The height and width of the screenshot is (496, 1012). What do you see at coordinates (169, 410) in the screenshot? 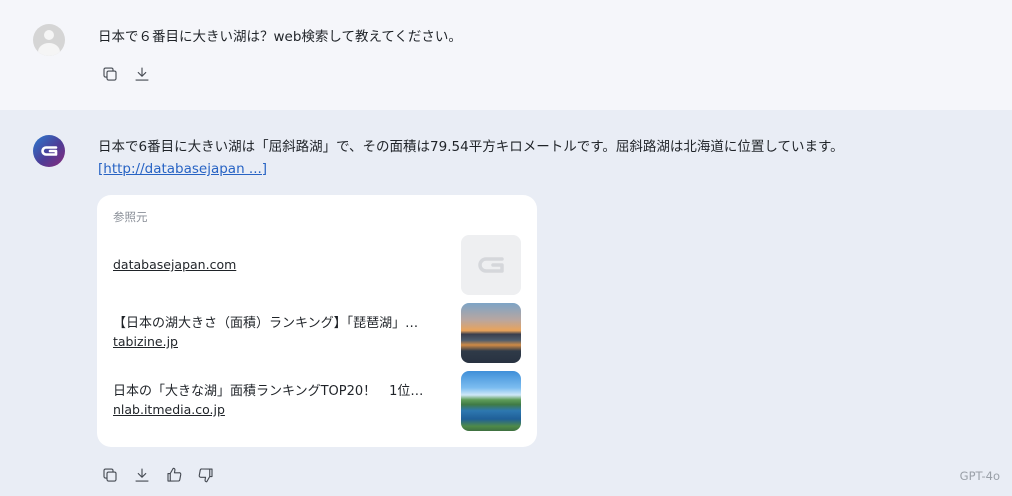
I see `reference-domain: nlab.itmedia.co.jp` at bounding box center [169, 410].